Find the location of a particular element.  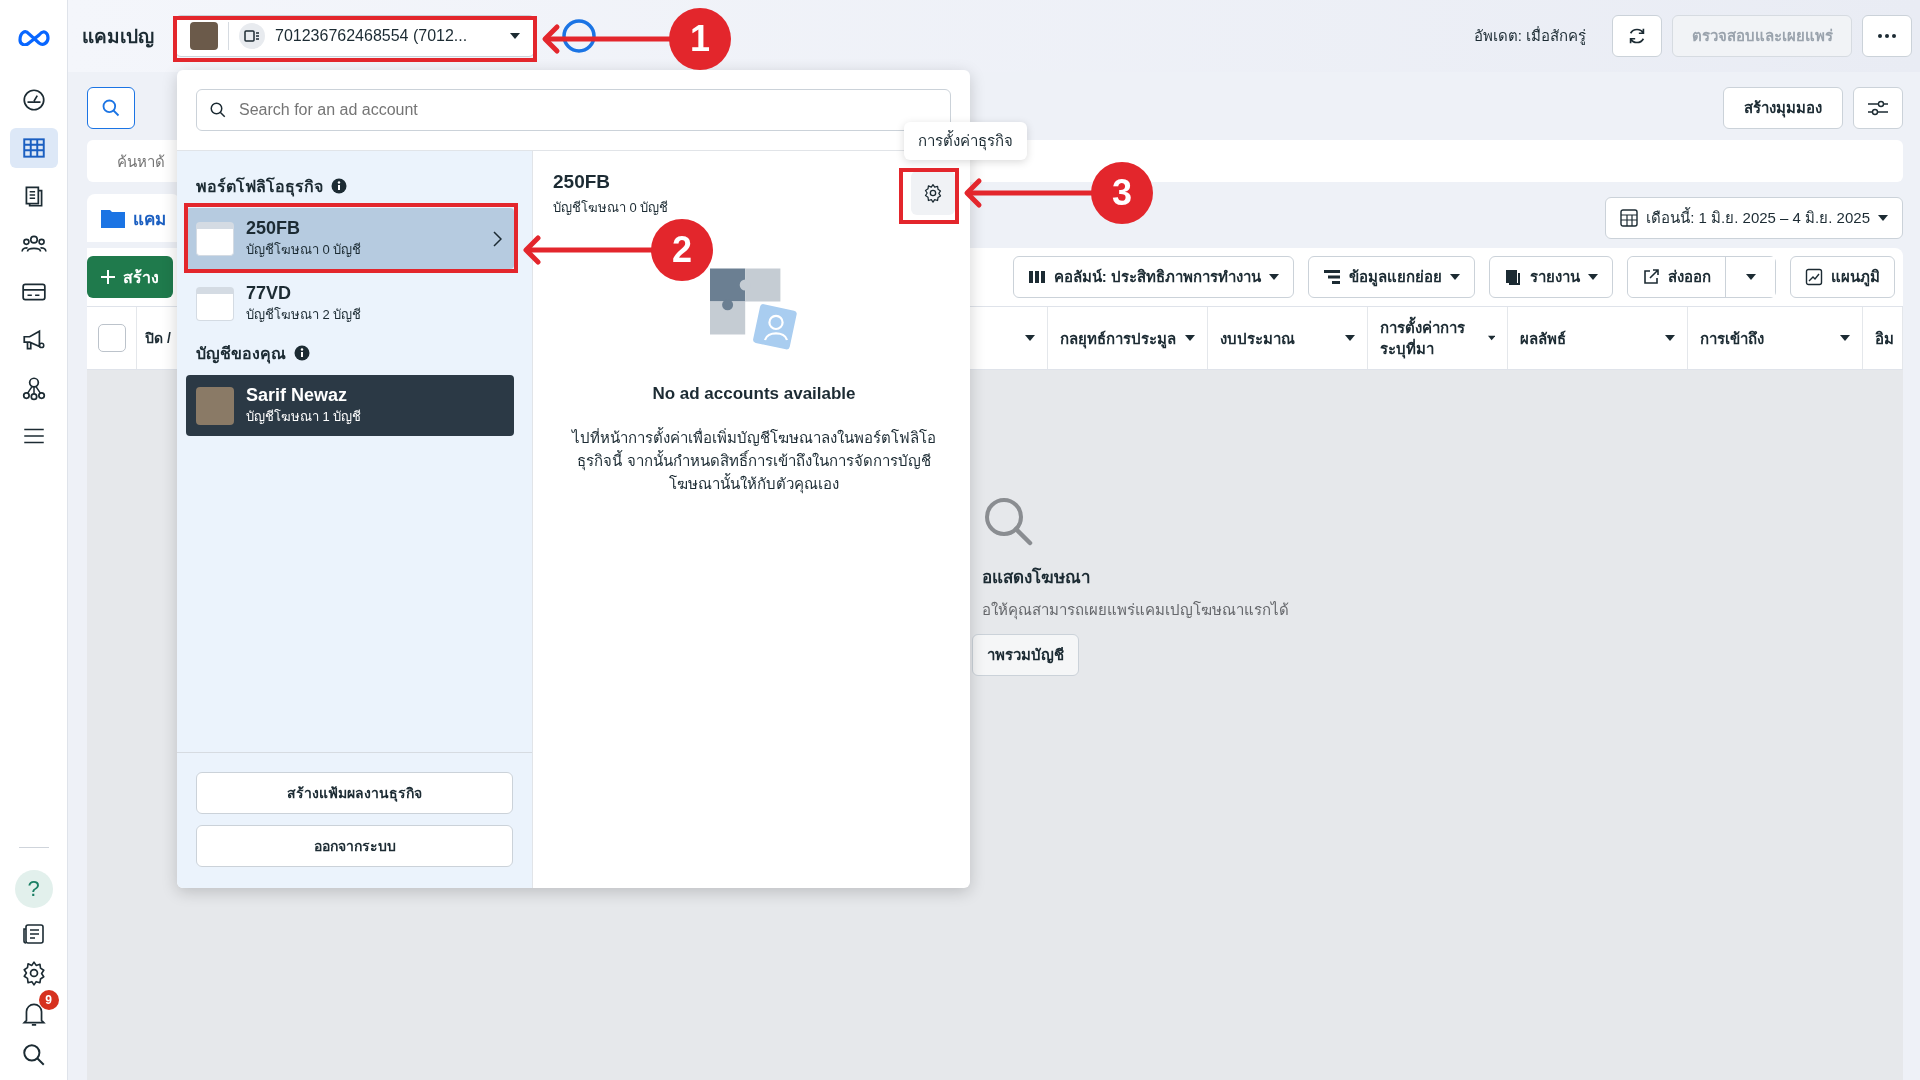

filter-button is located at coordinates (1878, 107).